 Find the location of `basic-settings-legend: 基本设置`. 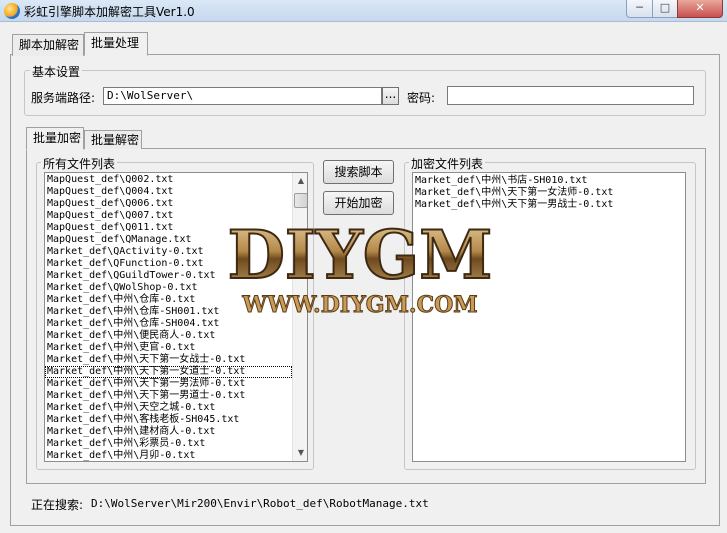

basic-settings-legend: 基本设置 is located at coordinates (56, 71).